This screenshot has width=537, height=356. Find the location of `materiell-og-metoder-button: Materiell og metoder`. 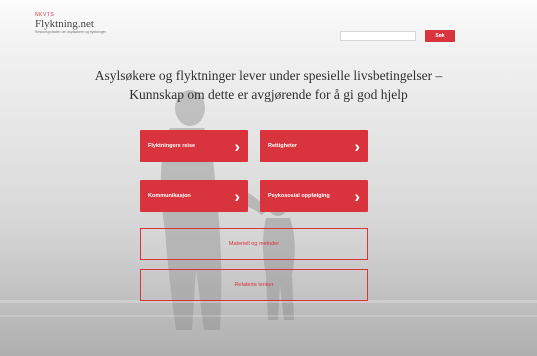

materiell-og-metoder-button: Materiell og metoder is located at coordinates (254, 244).